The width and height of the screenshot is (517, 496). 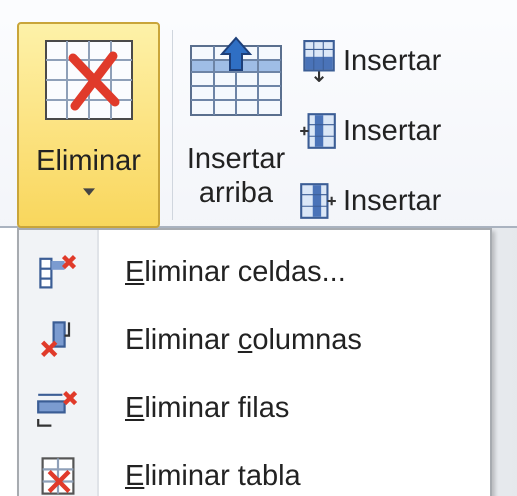 I want to click on table-arrow-left-icon, so click(x=318, y=131).